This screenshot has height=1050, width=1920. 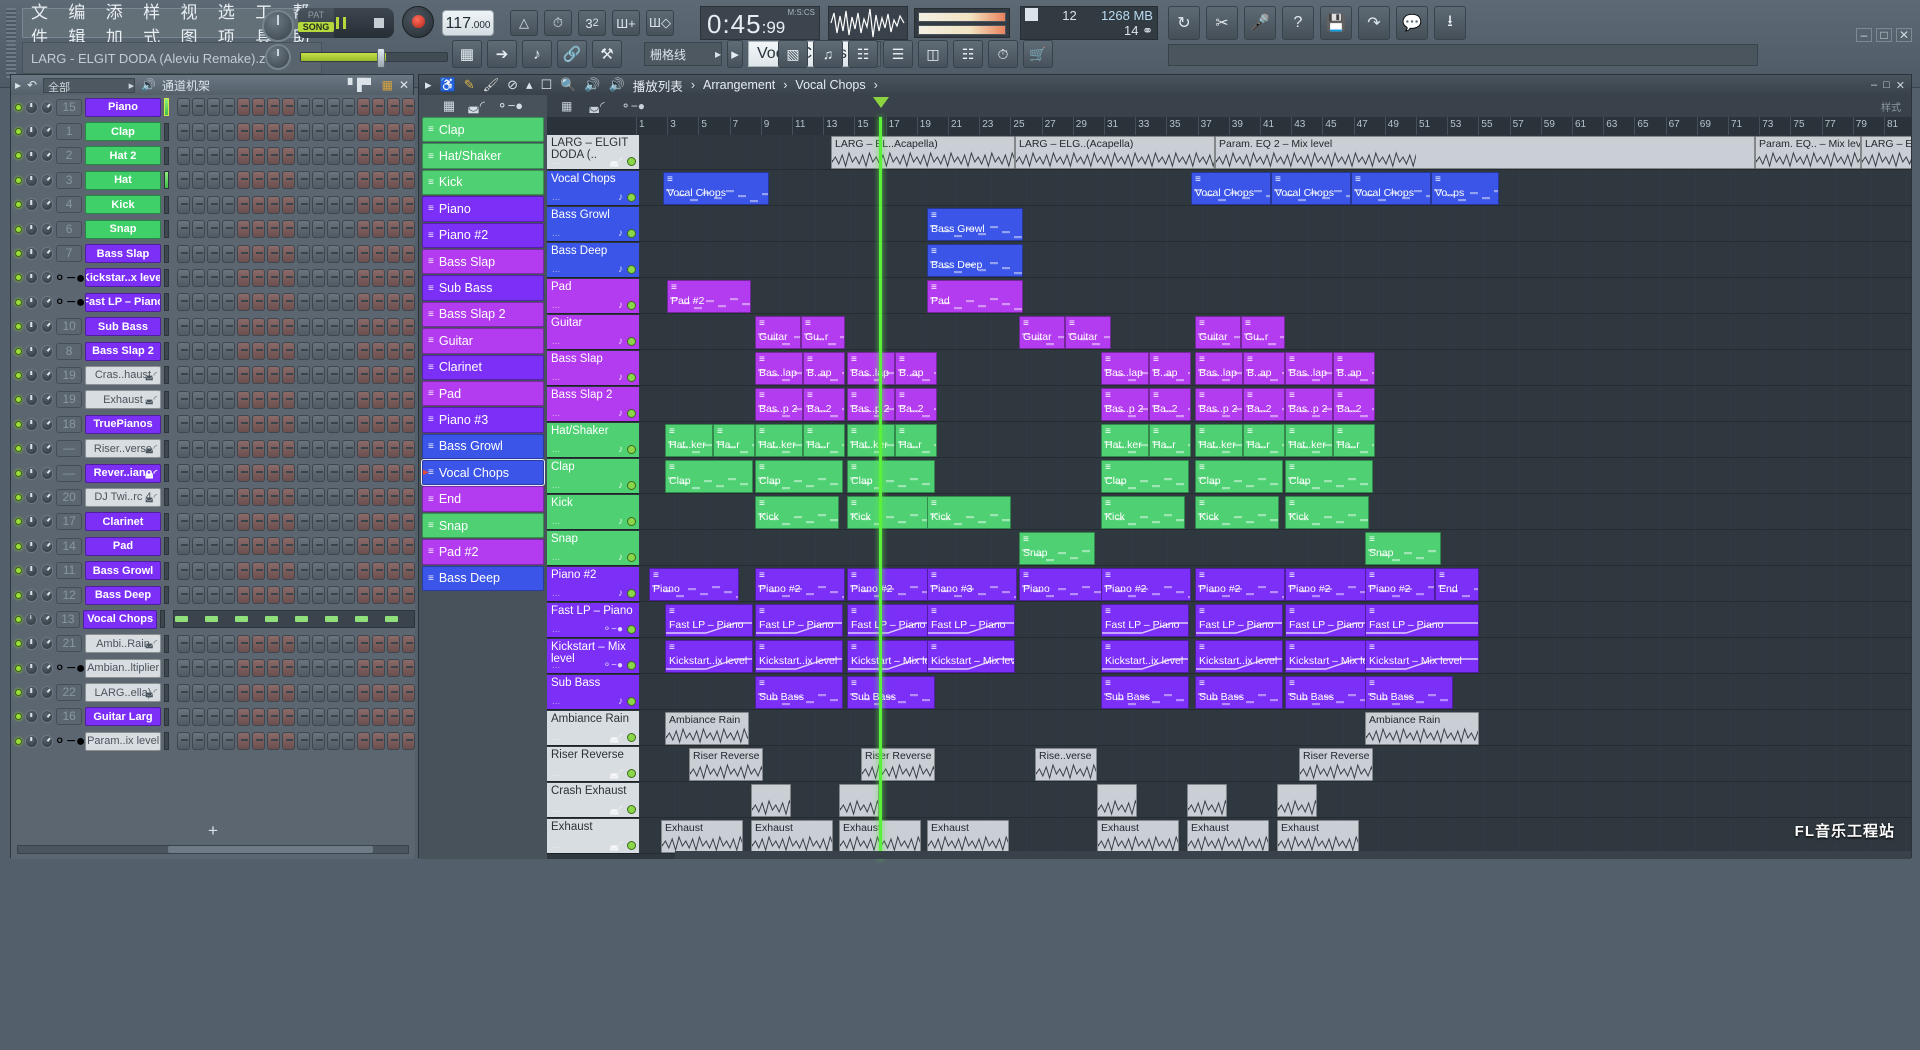 I want to click on track-enable-led, so click(x=631, y=449).